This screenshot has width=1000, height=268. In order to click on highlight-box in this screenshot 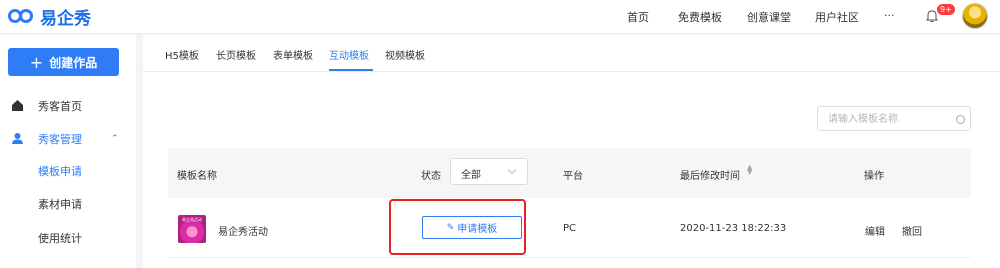, I will do `click(457, 227)`.